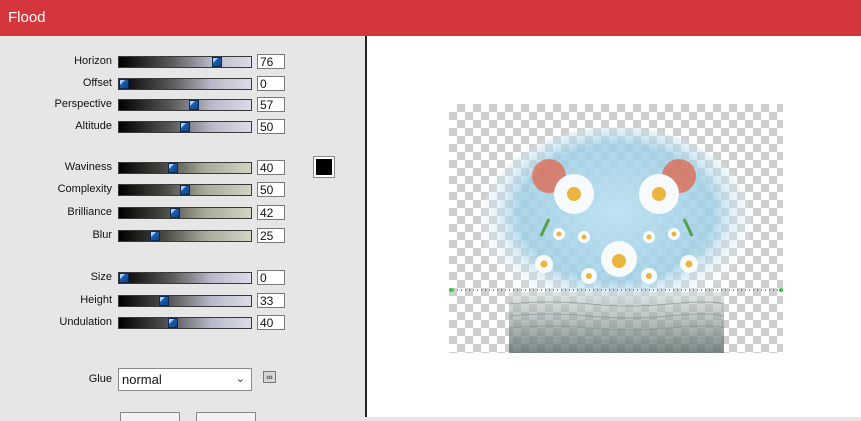 Image resolution: width=861 pixels, height=421 pixels. I want to click on param-label: Brilliance, so click(89, 212).